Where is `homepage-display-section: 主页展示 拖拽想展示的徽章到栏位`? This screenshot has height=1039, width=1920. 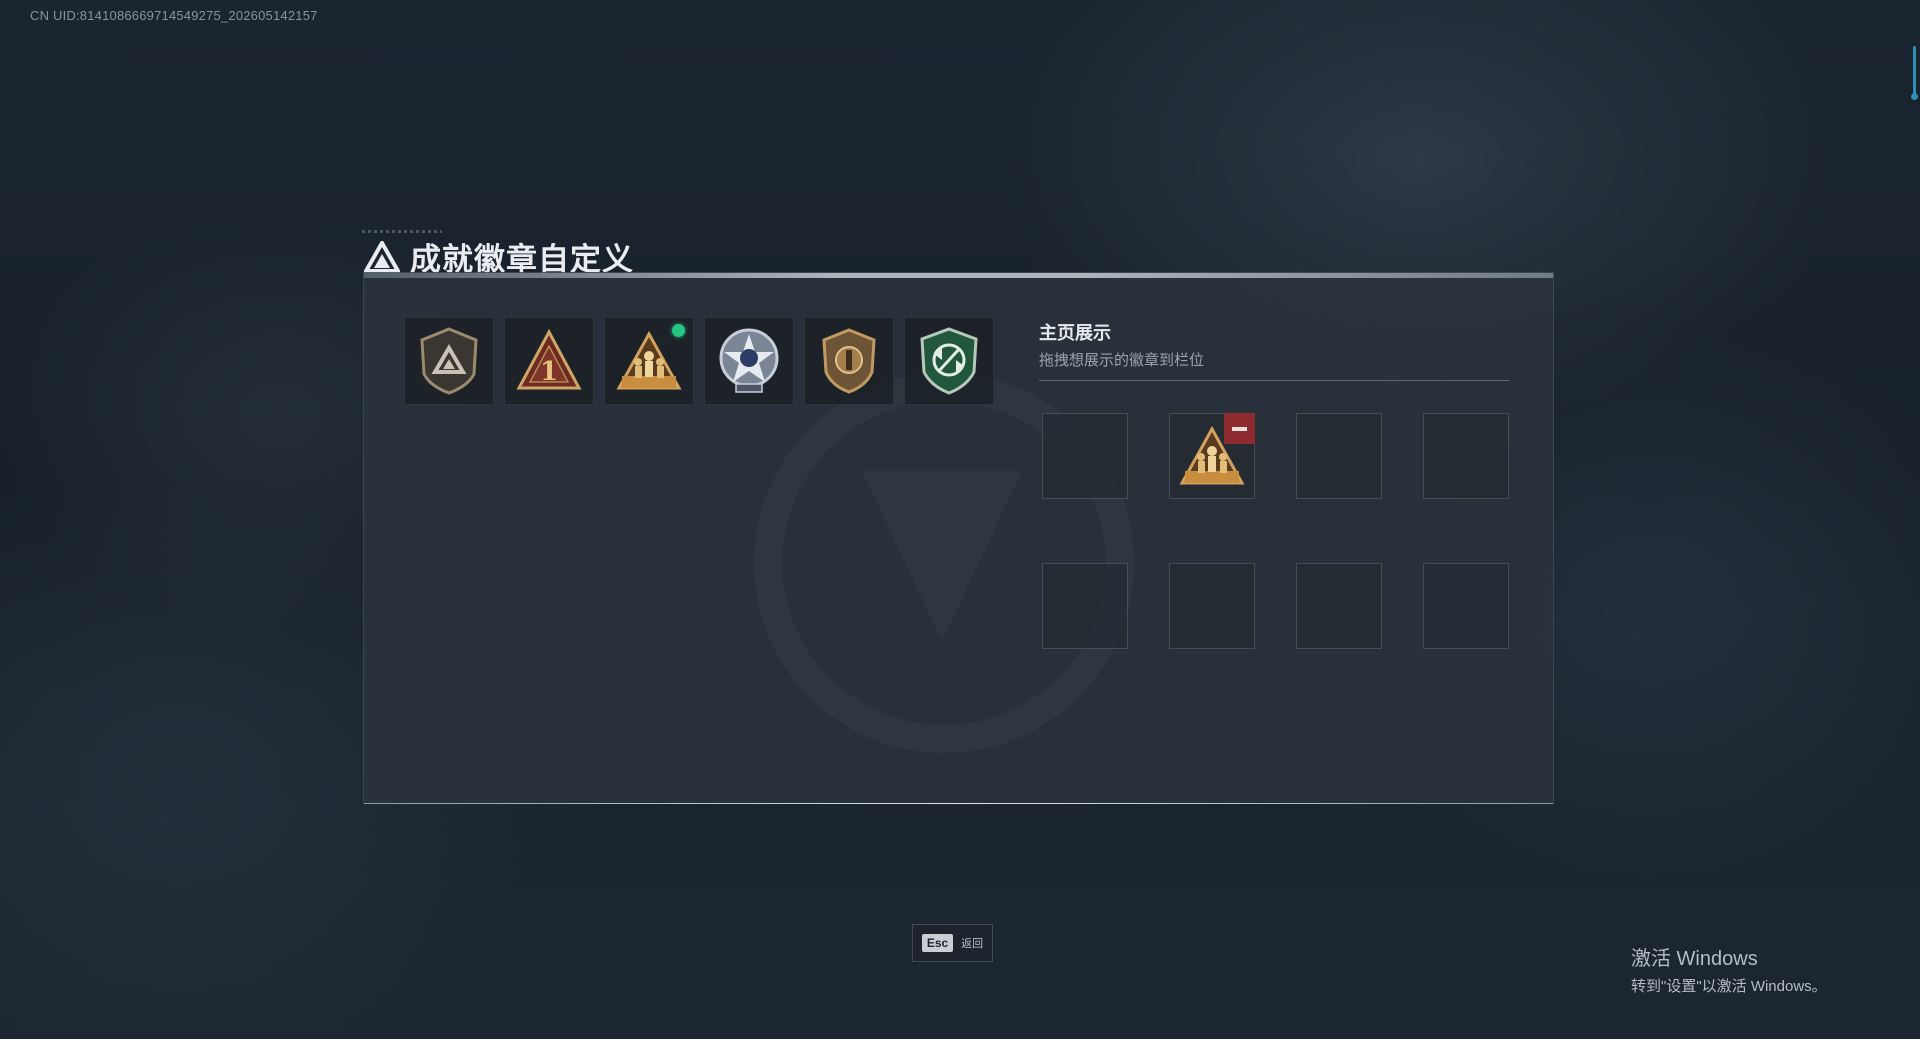 homepage-display-section: 主页展示 拖拽想展示的徽章到栏位 is located at coordinates (1274, 484).